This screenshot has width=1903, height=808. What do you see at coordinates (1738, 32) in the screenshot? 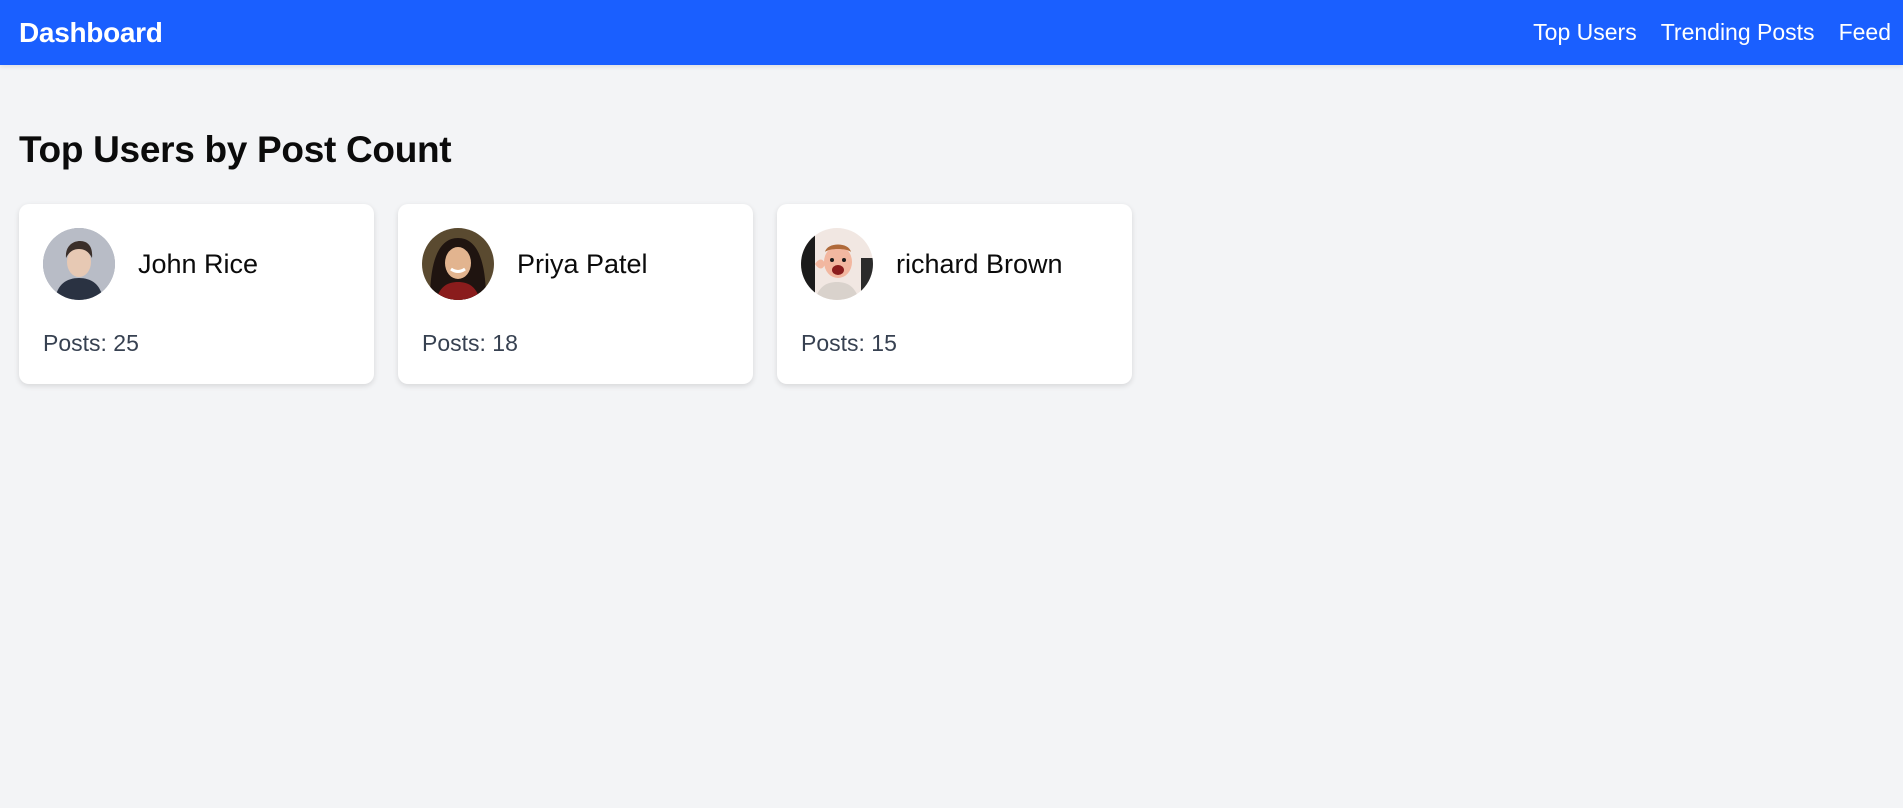
I see `nav-link-trending-posts: Trending Posts` at bounding box center [1738, 32].